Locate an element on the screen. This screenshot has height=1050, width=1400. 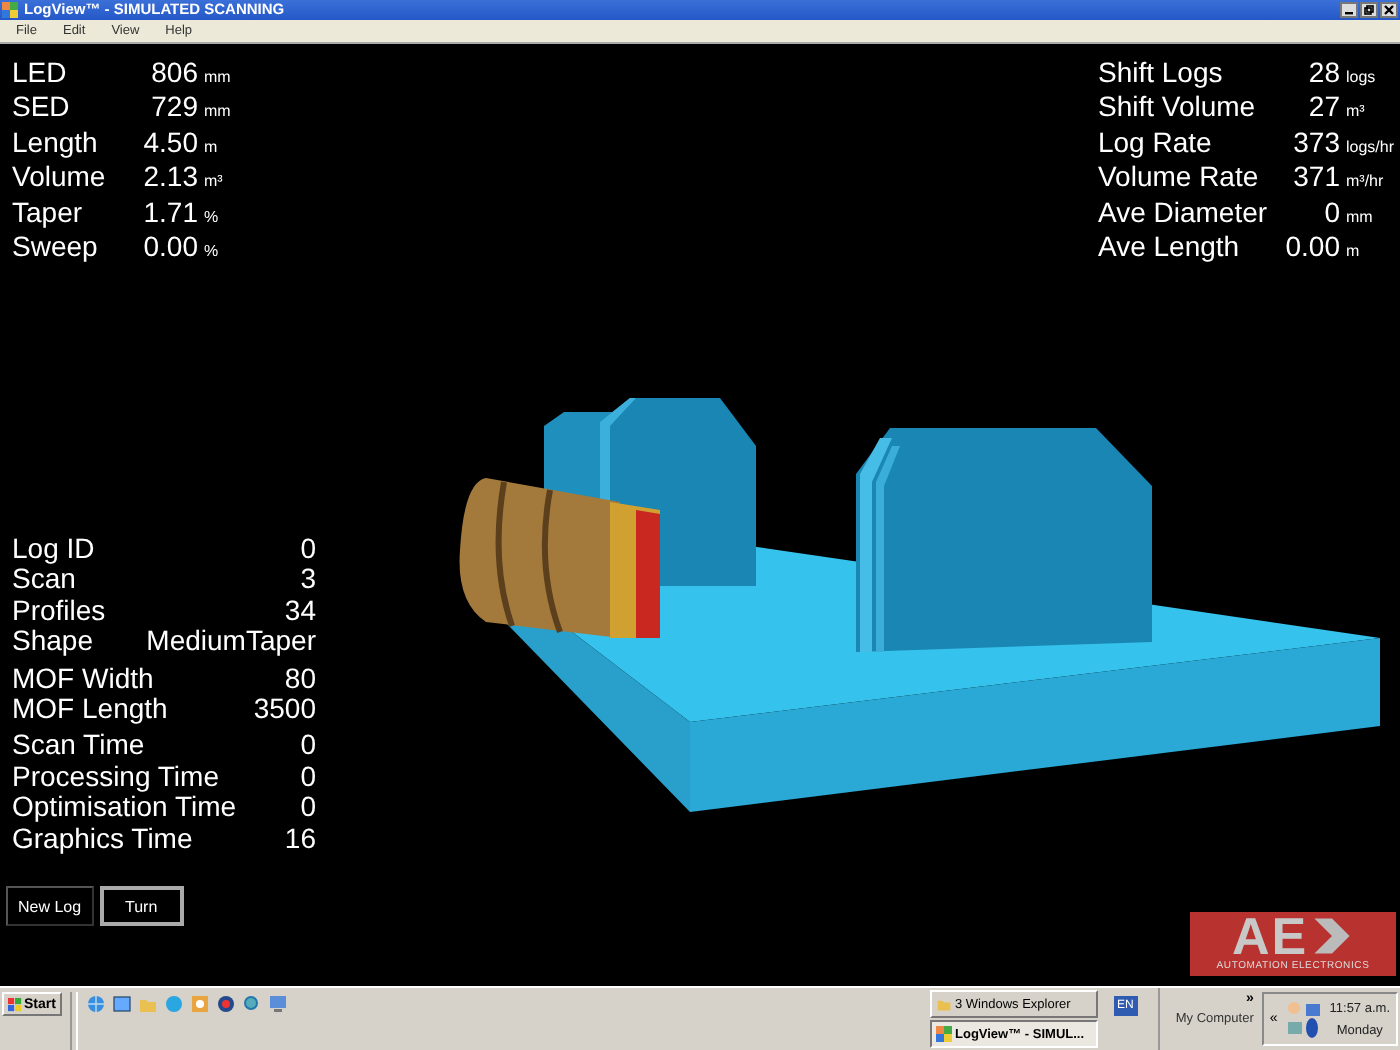
info-value: 80 is located at coordinates (299, 678).